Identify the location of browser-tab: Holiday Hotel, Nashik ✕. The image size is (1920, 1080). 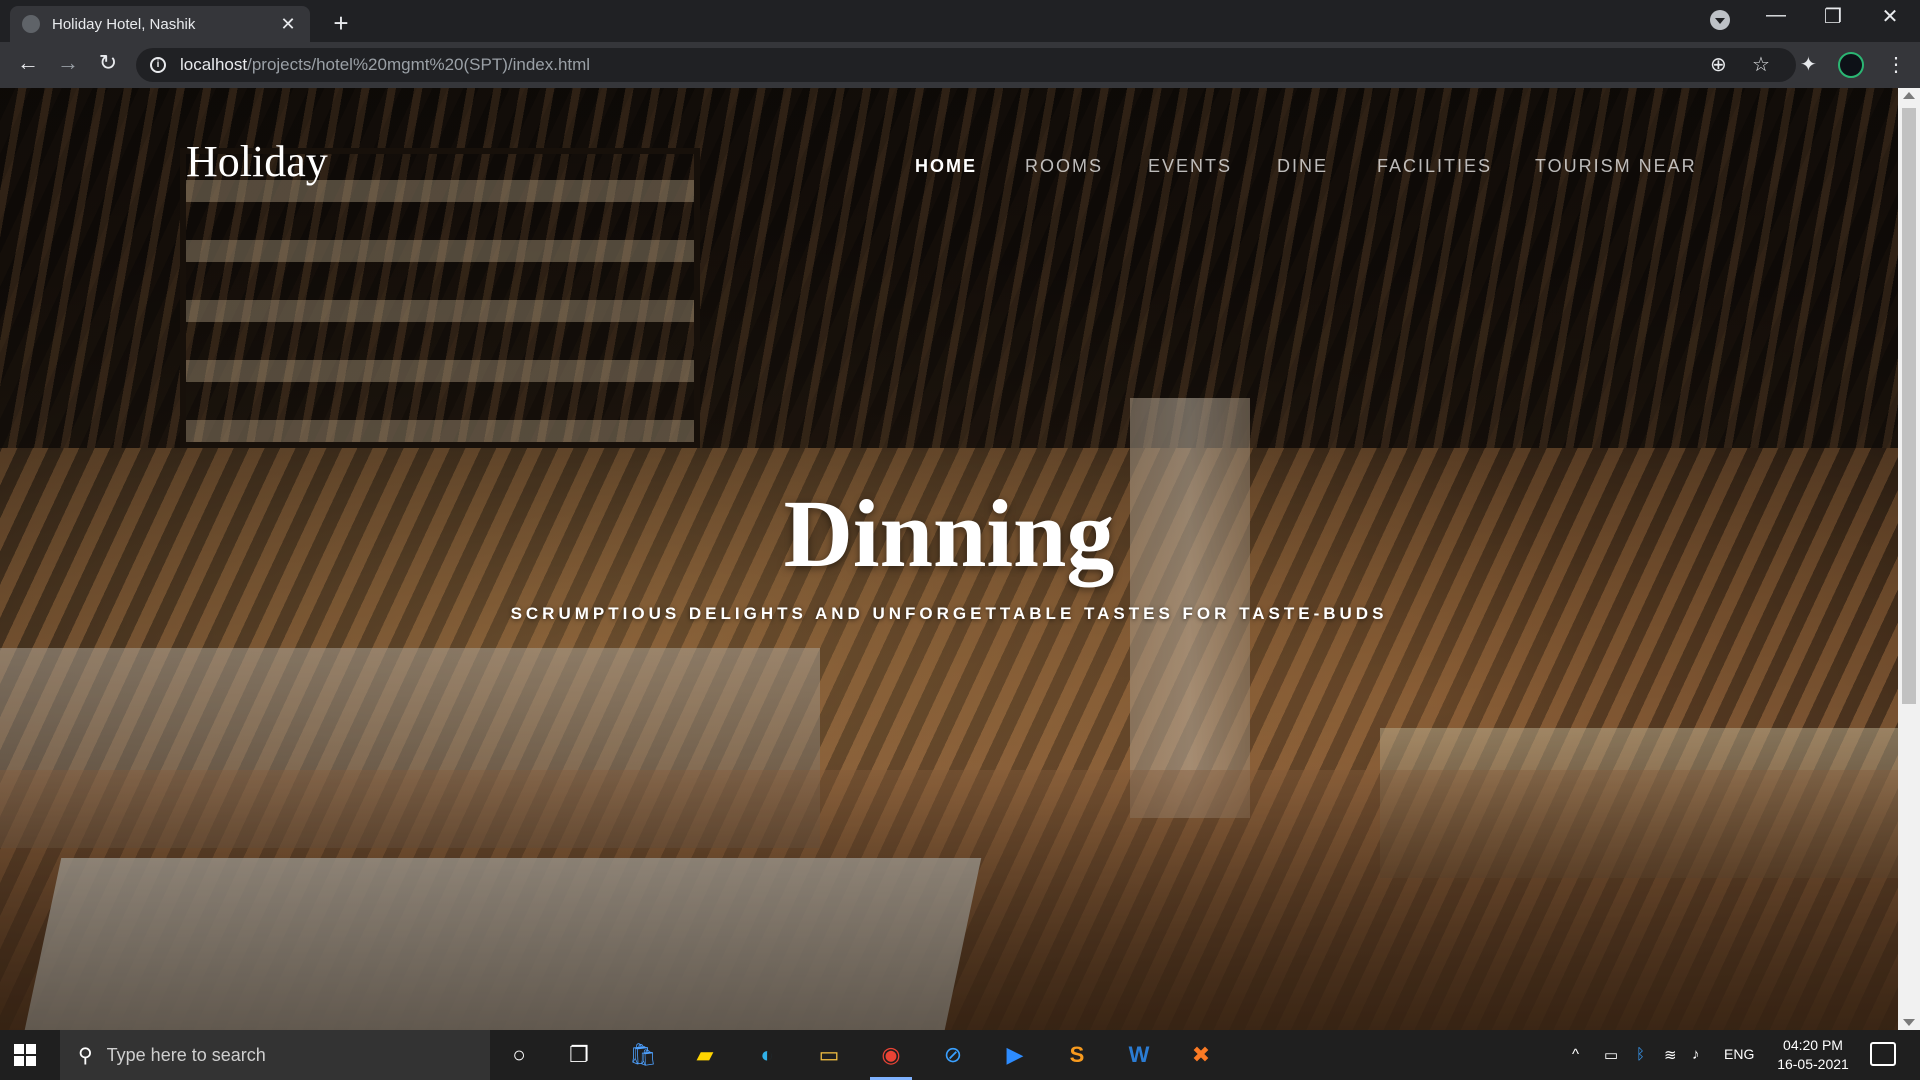
(160, 24).